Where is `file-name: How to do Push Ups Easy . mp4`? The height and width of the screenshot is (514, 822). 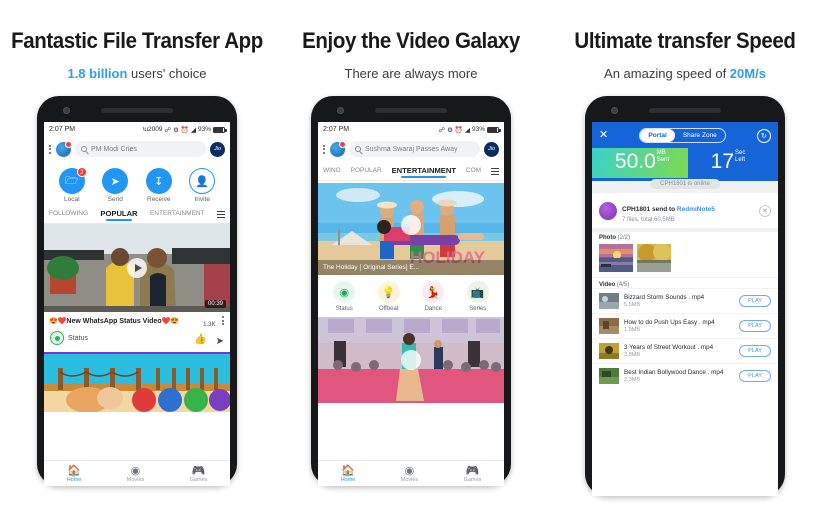
file-name: How to do Push Ups Easy . mp4 is located at coordinates (669, 322).